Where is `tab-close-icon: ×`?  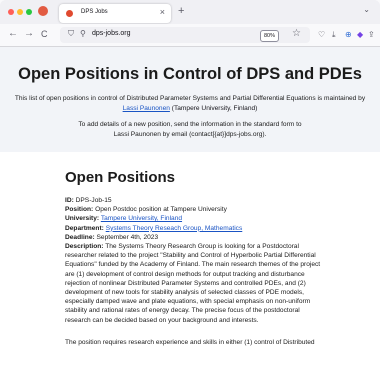 tab-close-icon: × is located at coordinates (162, 12).